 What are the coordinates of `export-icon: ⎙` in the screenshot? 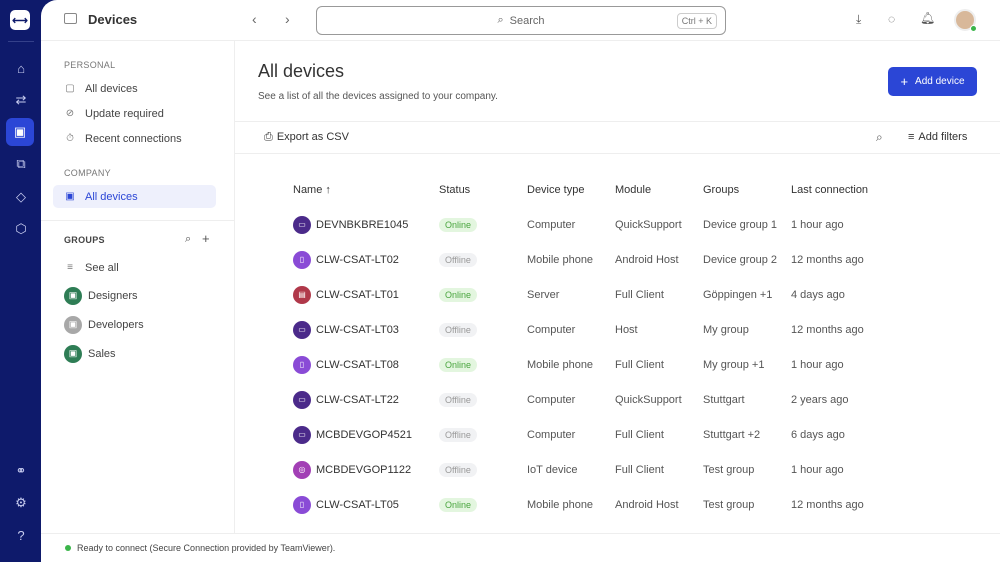 It's located at (268, 137).